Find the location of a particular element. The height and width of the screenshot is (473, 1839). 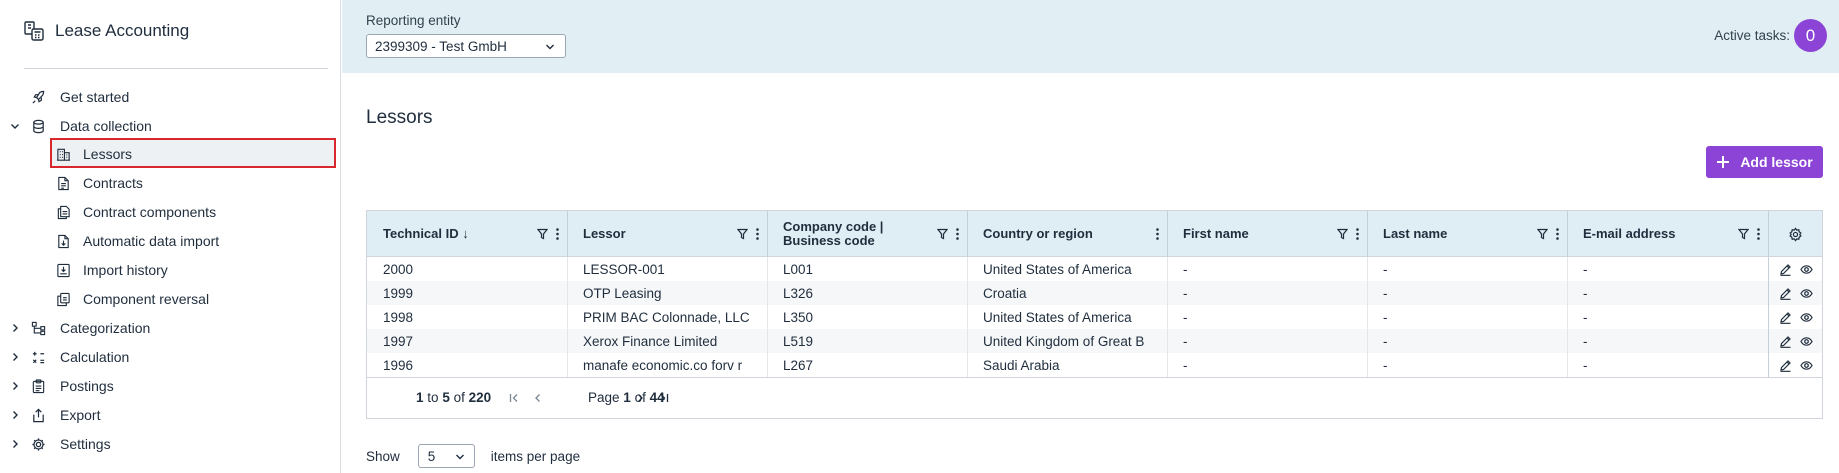

pagination: 1 to 5 of 220 Page 1 of 44 is located at coordinates (1094, 397).